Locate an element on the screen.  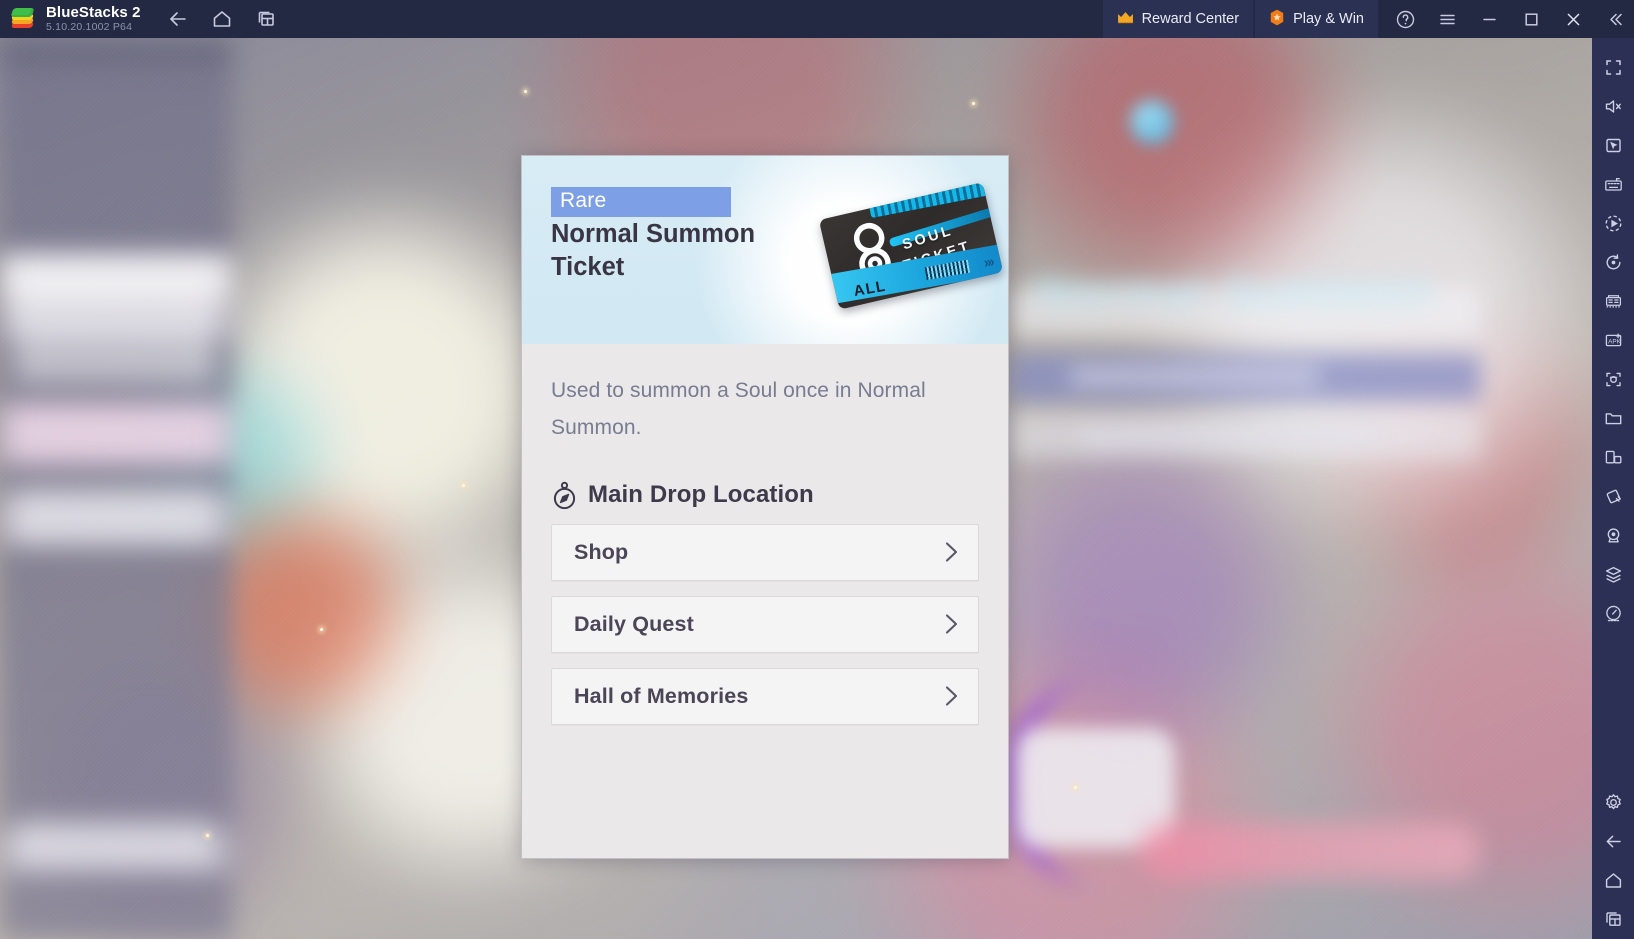
play-and-win-label: Play & Win is located at coordinates (1328, 19).